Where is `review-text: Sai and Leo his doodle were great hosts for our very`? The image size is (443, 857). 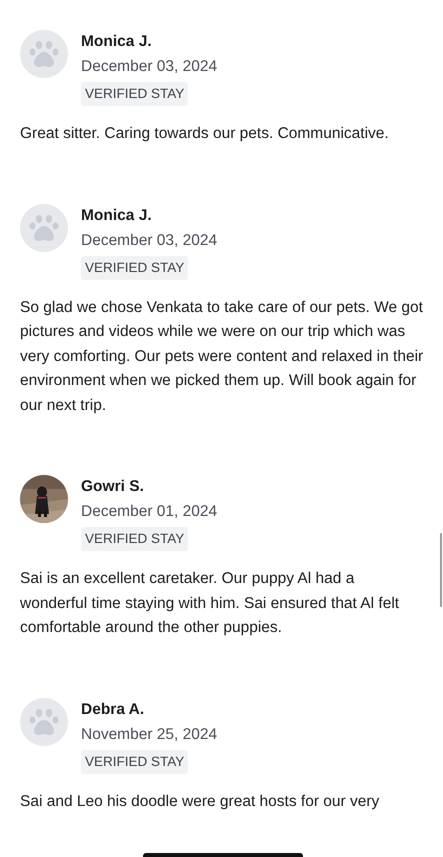 review-text: Sai and Leo his doodle were great hosts for our very is located at coordinates (200, 802).